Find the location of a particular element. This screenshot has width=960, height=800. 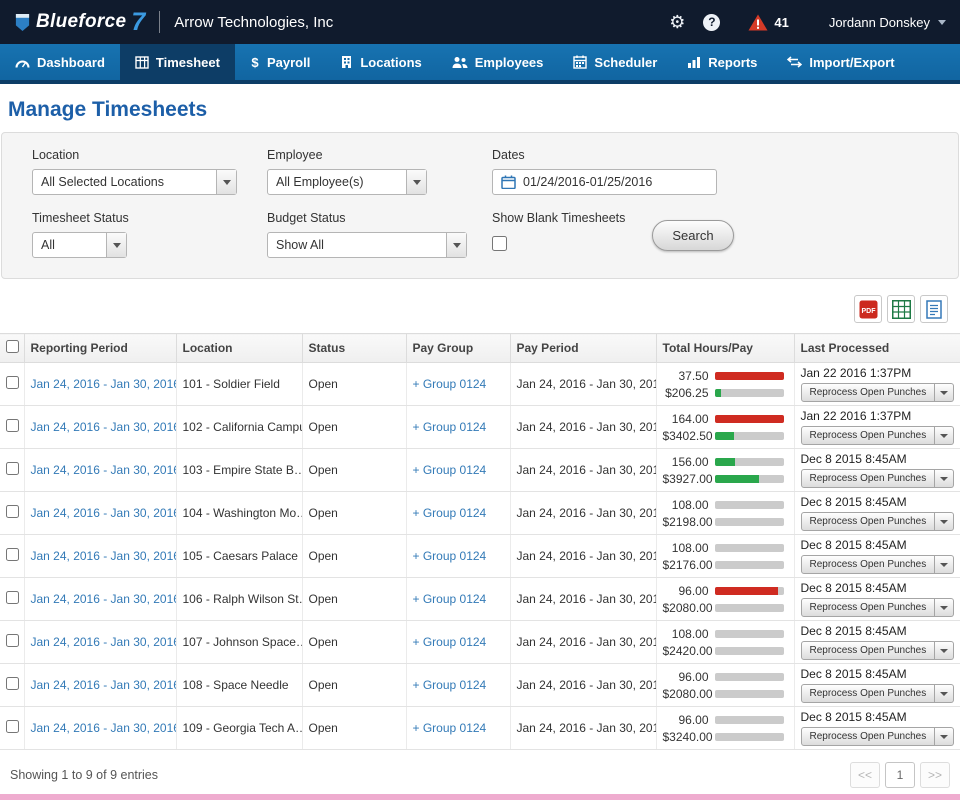

search-button: Search is located at coordinates (693, 235).